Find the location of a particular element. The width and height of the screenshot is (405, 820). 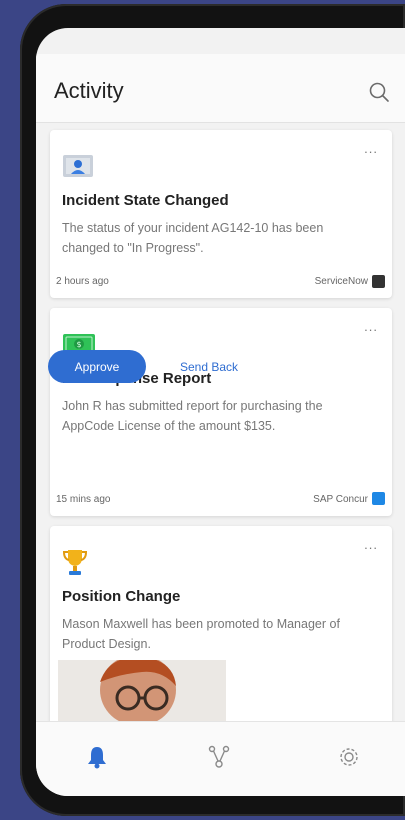

servicenow-logo-icon is located at coordinates (378, 281).